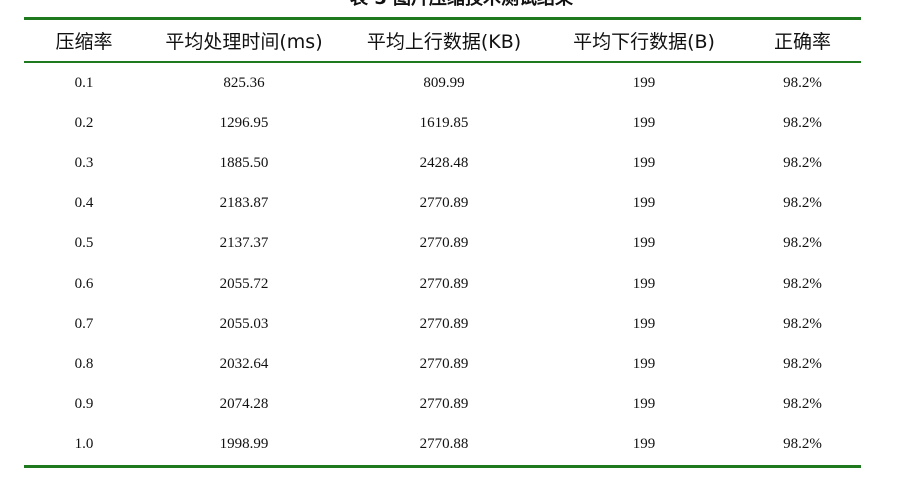 The height and width of the screenshot is (489, 923). I want to click on cell-avg-upload-data: 809.99, so click(444, 82).